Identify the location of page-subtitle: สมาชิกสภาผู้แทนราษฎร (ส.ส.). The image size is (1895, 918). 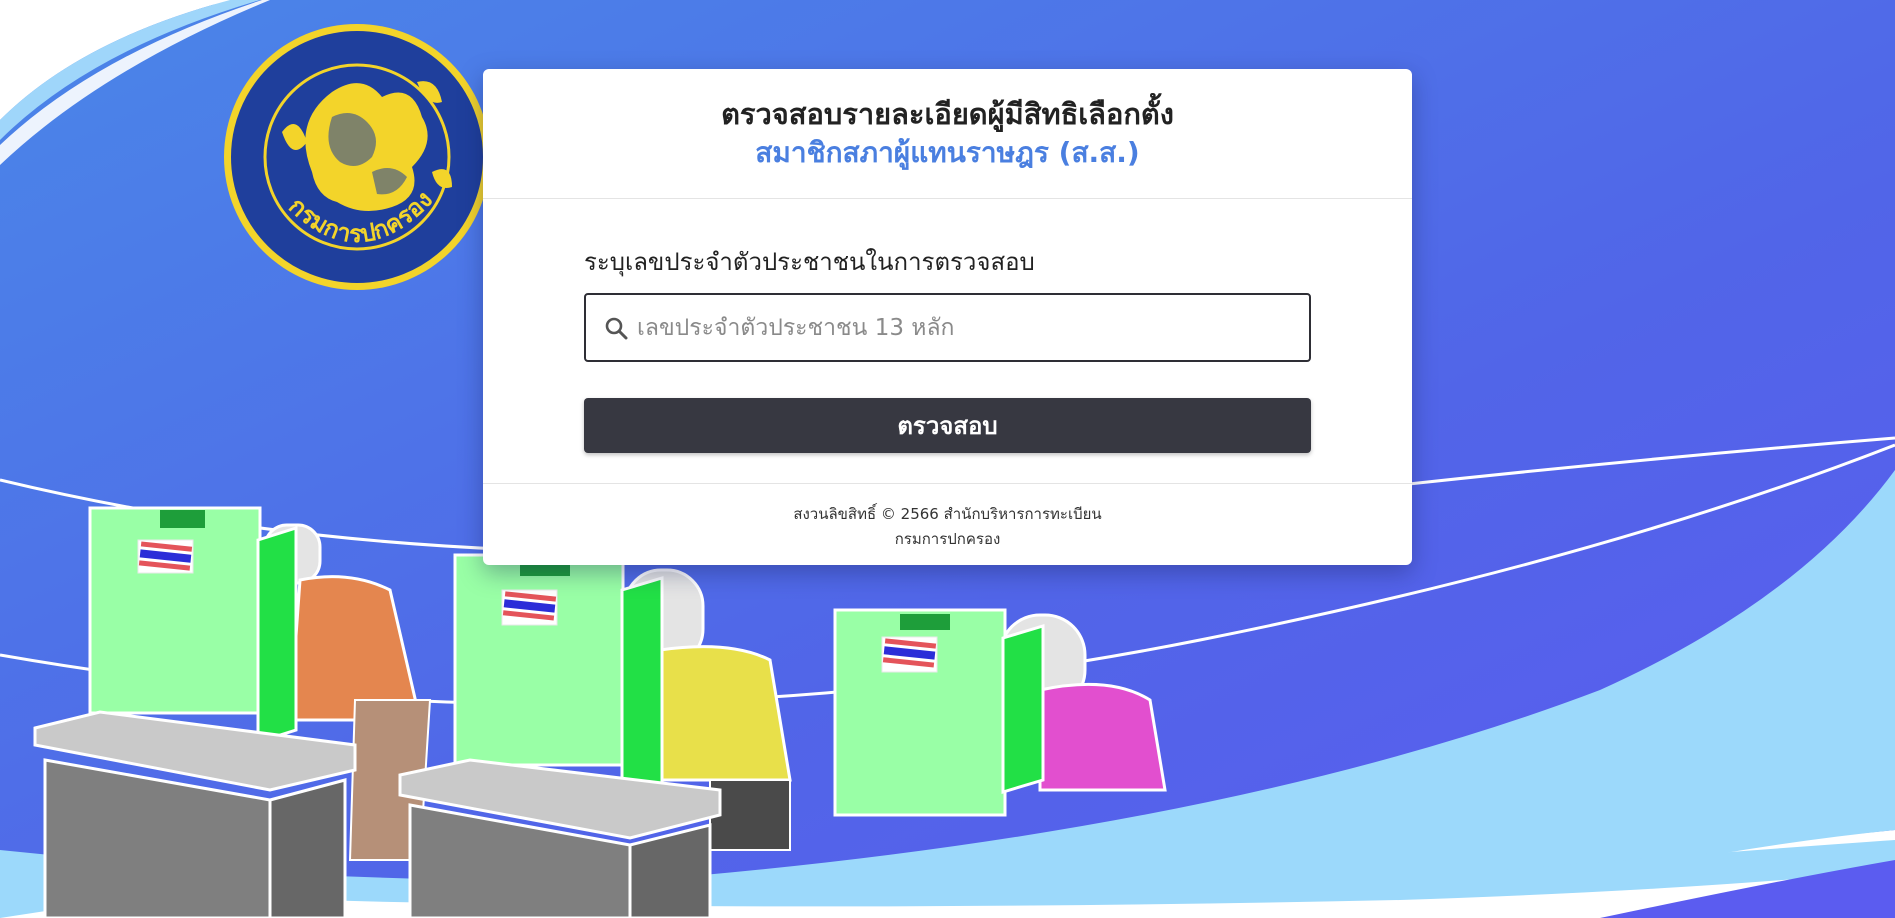
(947, 152).